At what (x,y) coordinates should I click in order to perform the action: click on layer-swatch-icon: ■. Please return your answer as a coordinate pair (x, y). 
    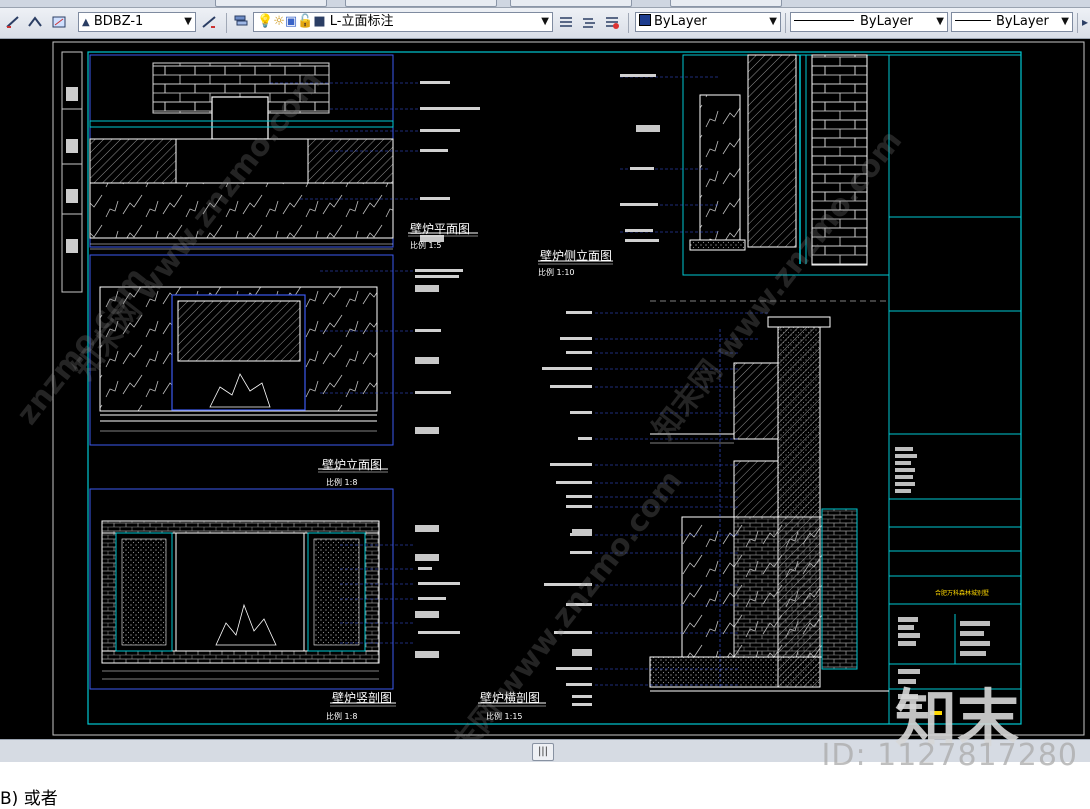
    Looking at the image, I should click on (319, 21).